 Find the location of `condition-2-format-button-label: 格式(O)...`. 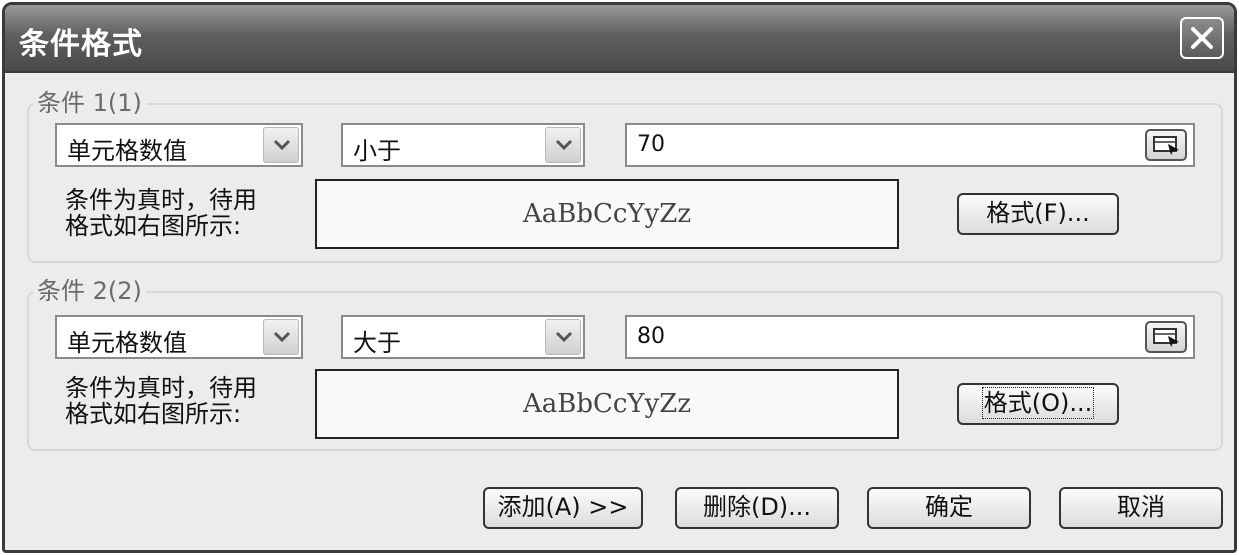

condition-2-format-button-label: 格式(O)... is located at coordinates (1038, 403).